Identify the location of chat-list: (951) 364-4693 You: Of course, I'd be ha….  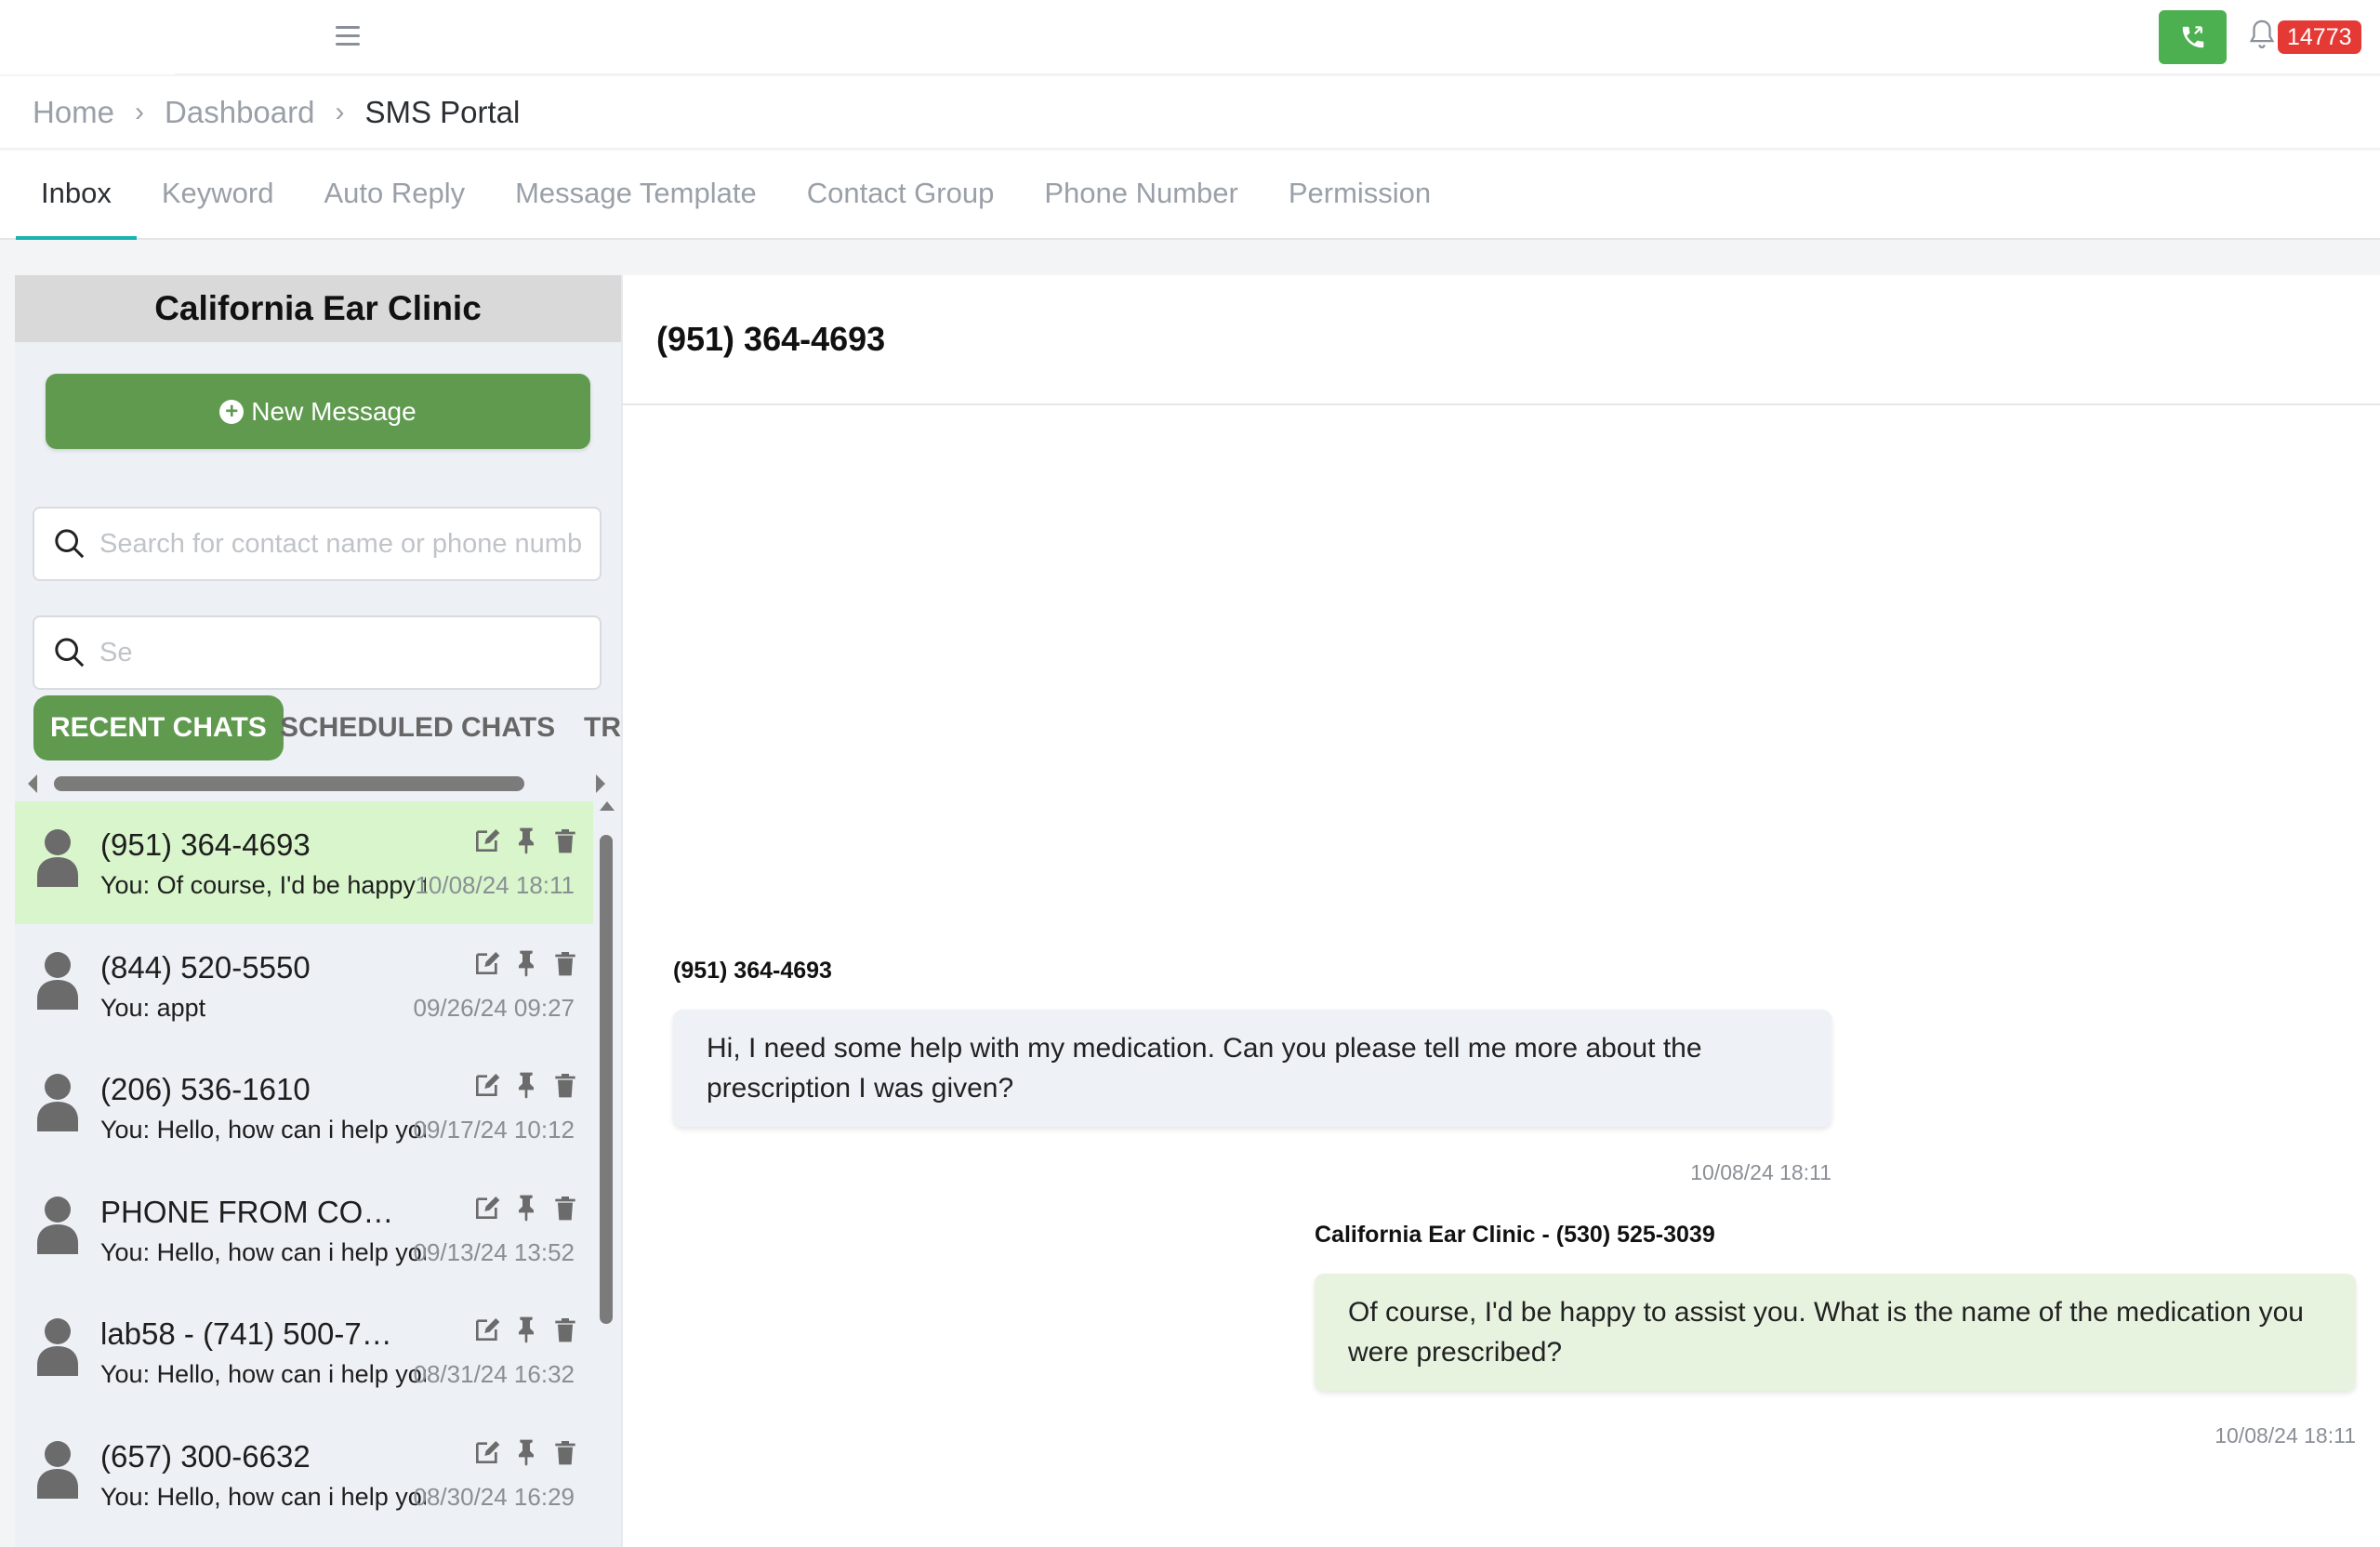
(304, 1174).